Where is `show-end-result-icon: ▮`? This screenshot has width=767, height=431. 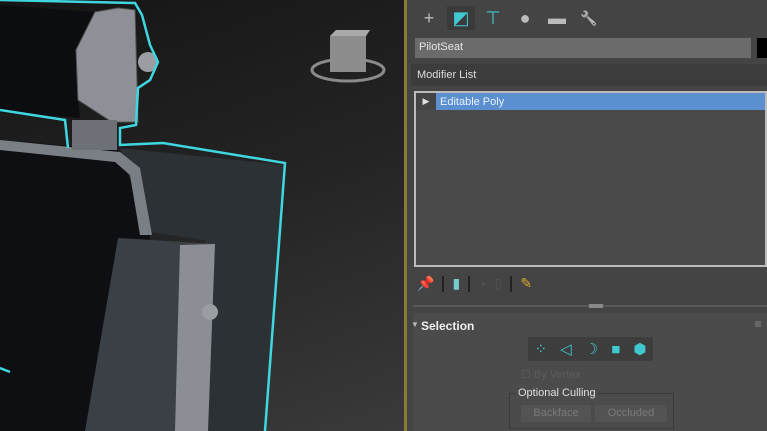 show-end-result-icon: ▮ is located at coordinates (456, 283).